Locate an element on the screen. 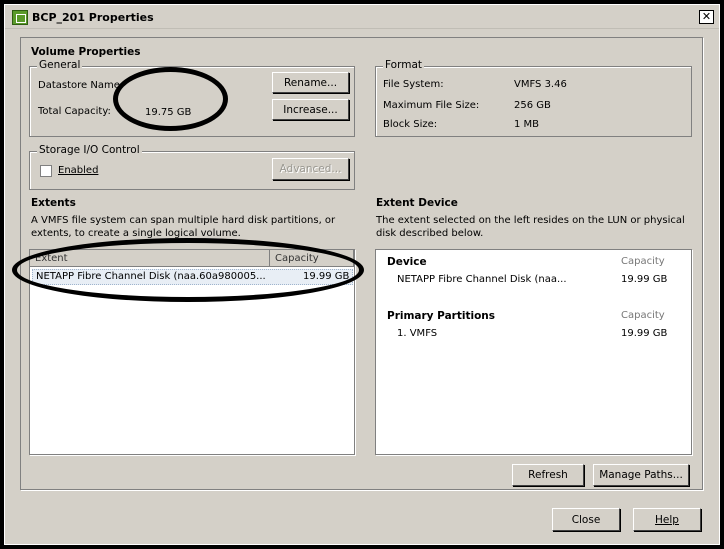  datastore-name-label: Datastore Name: is located at coordinates (81, 85).